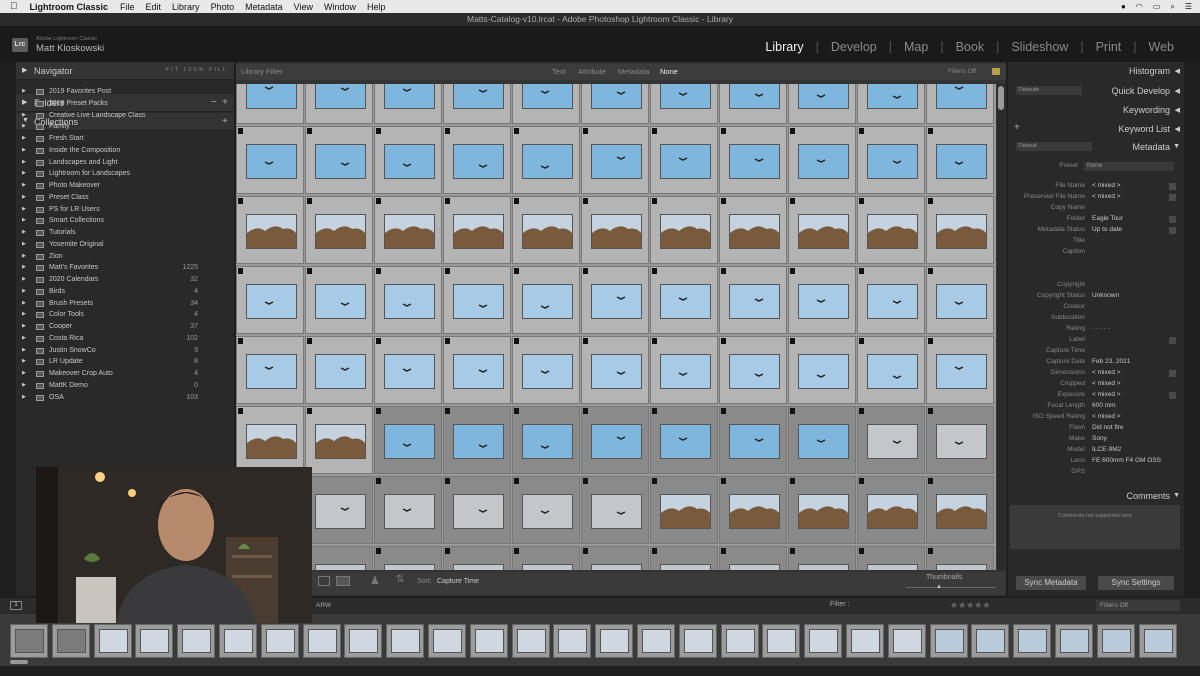  What do you see at coordinates (109, 257) in the screenshot?
I see `collection-item: ▶ Zion` at bounding box center [109, 257].